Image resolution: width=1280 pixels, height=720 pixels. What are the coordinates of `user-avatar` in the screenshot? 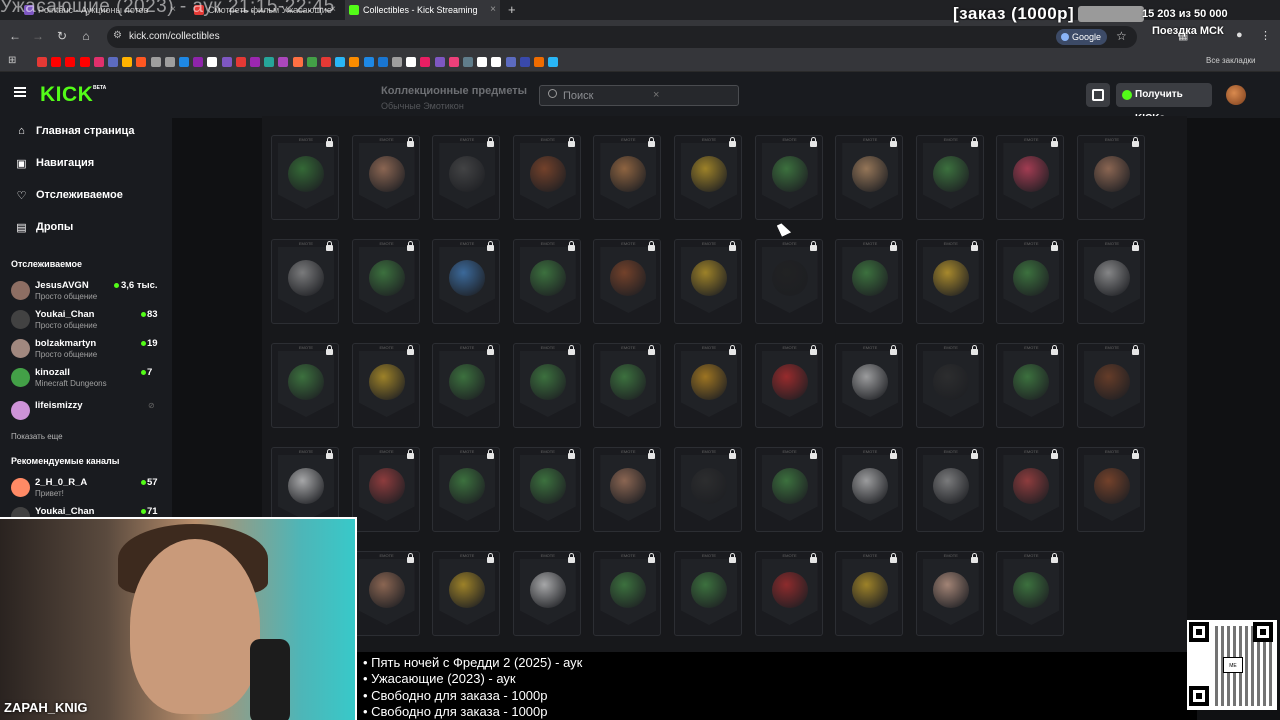 It's located at (1236, 95).